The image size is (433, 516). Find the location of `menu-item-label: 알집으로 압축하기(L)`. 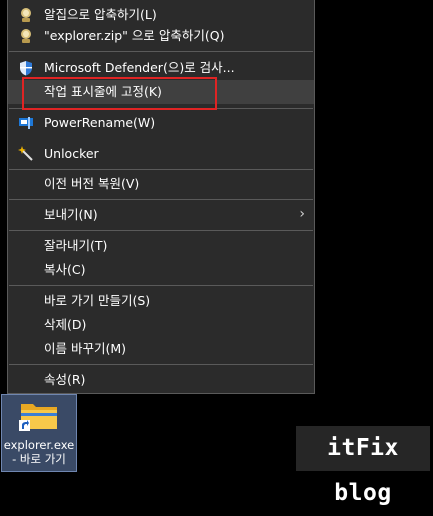

menu-item-label: 알집으로 압축하기(L) is located at coordinates (100, 14).